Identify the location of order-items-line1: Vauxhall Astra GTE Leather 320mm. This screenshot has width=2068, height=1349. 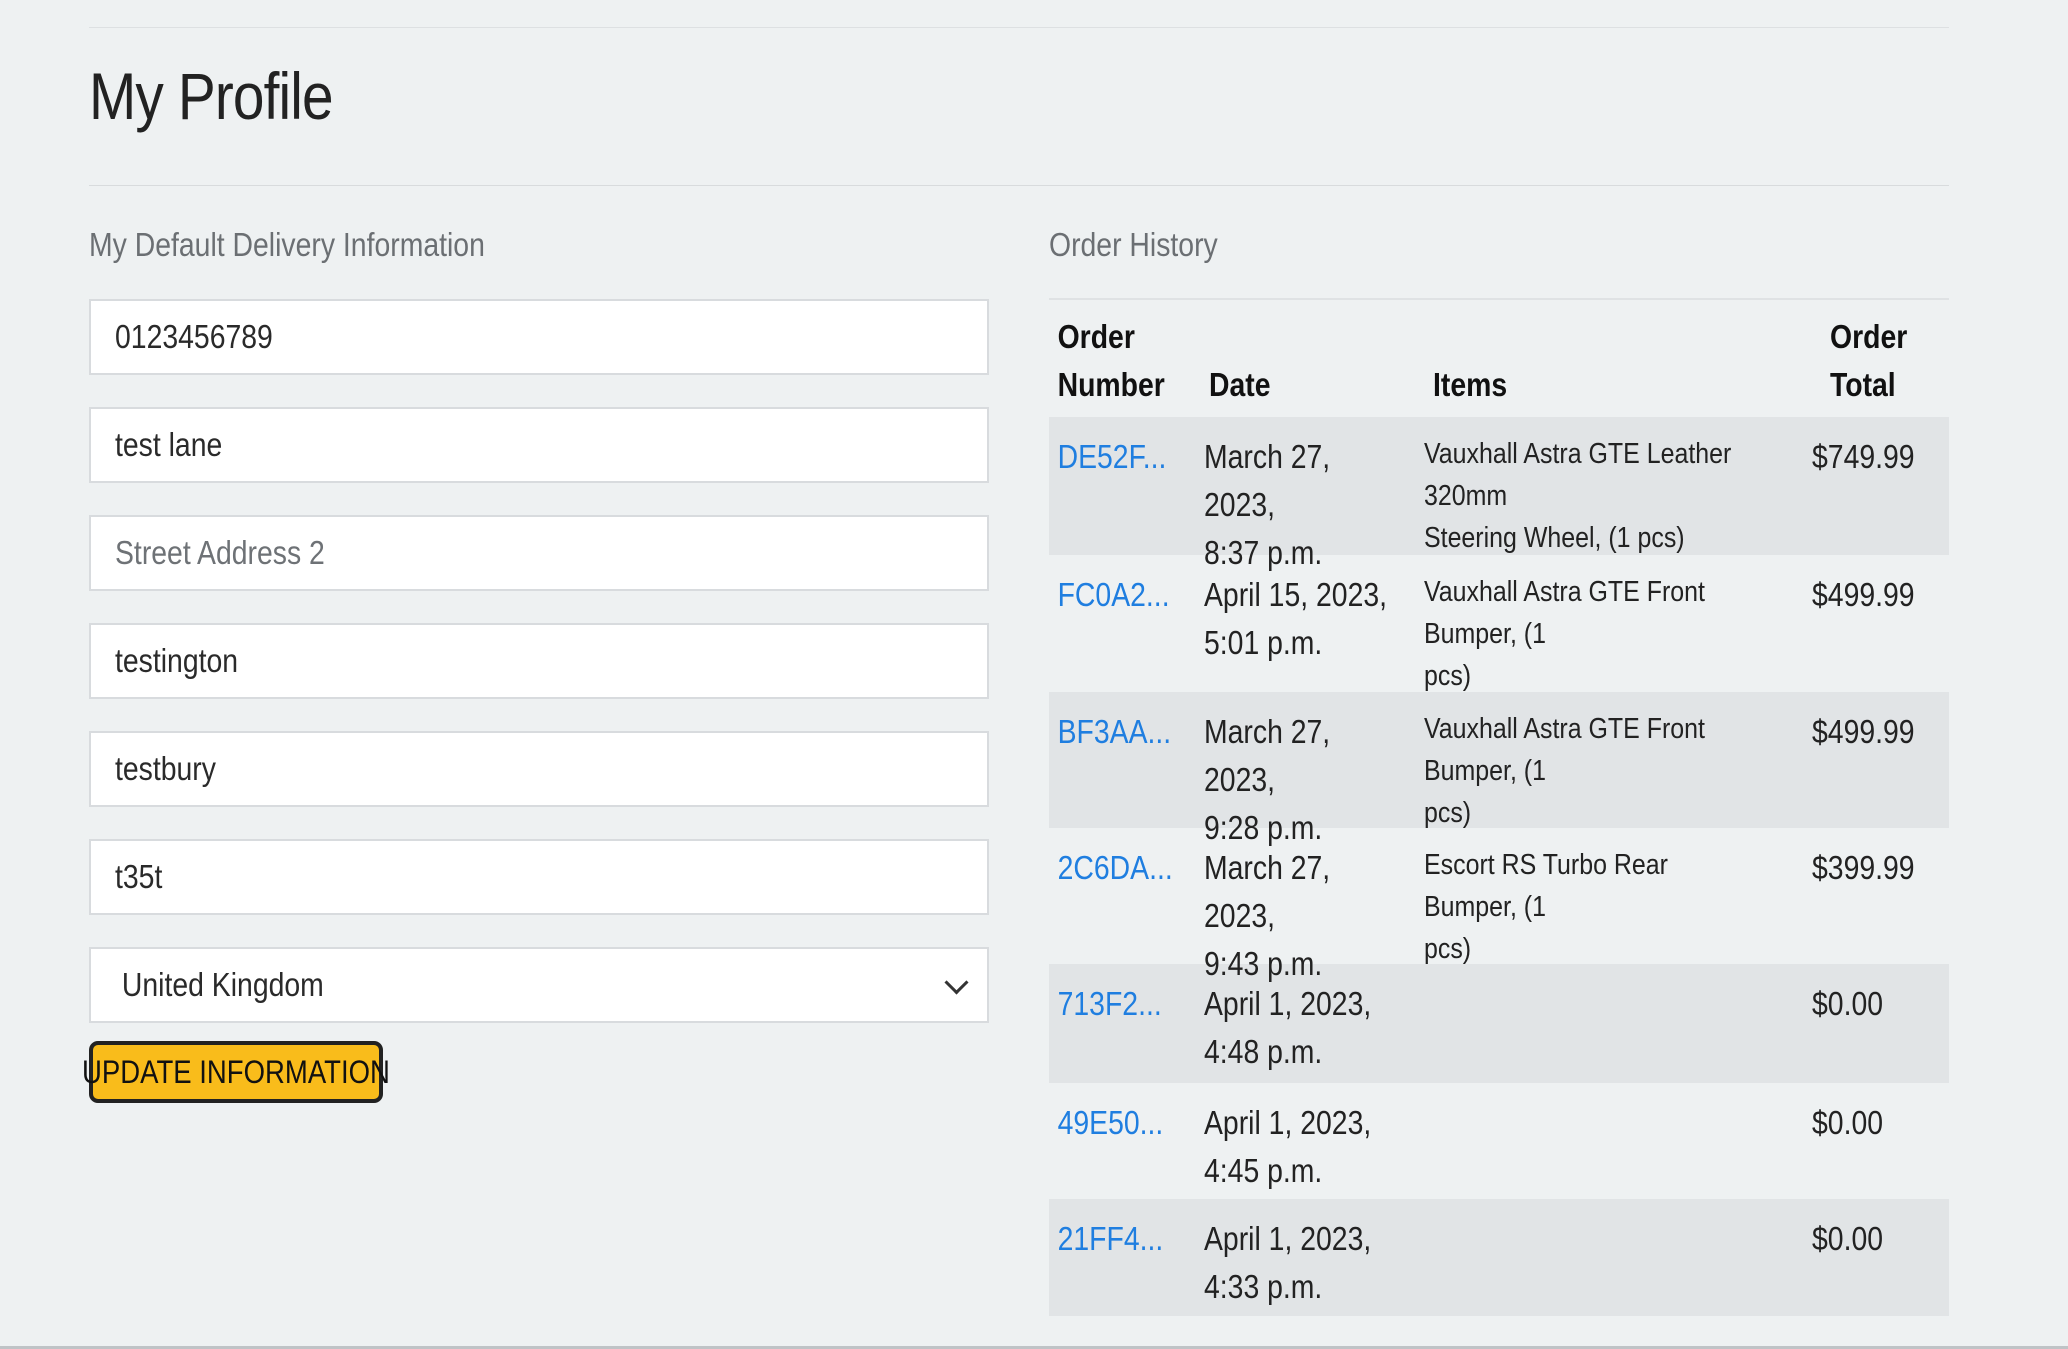
(1577, 475).